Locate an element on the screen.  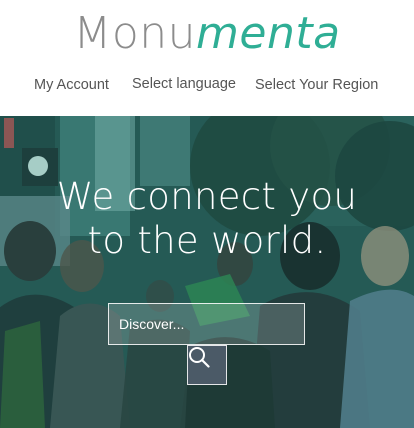
nav-select-language: Select language is located at coordinates (184, 86).